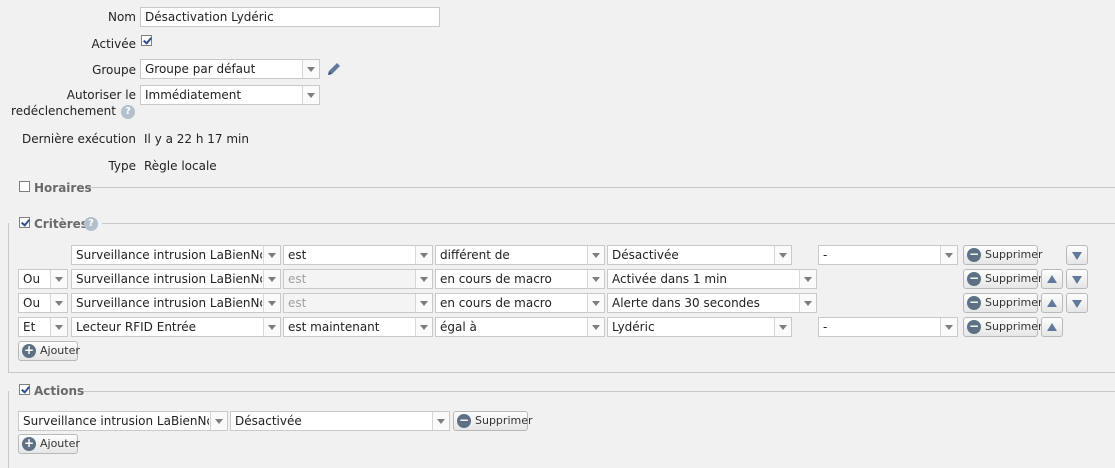  What do you see at coordinates (334, 69) in the screenshot?
I see `edit-pencil-icon` at bounding box center [334, 69].